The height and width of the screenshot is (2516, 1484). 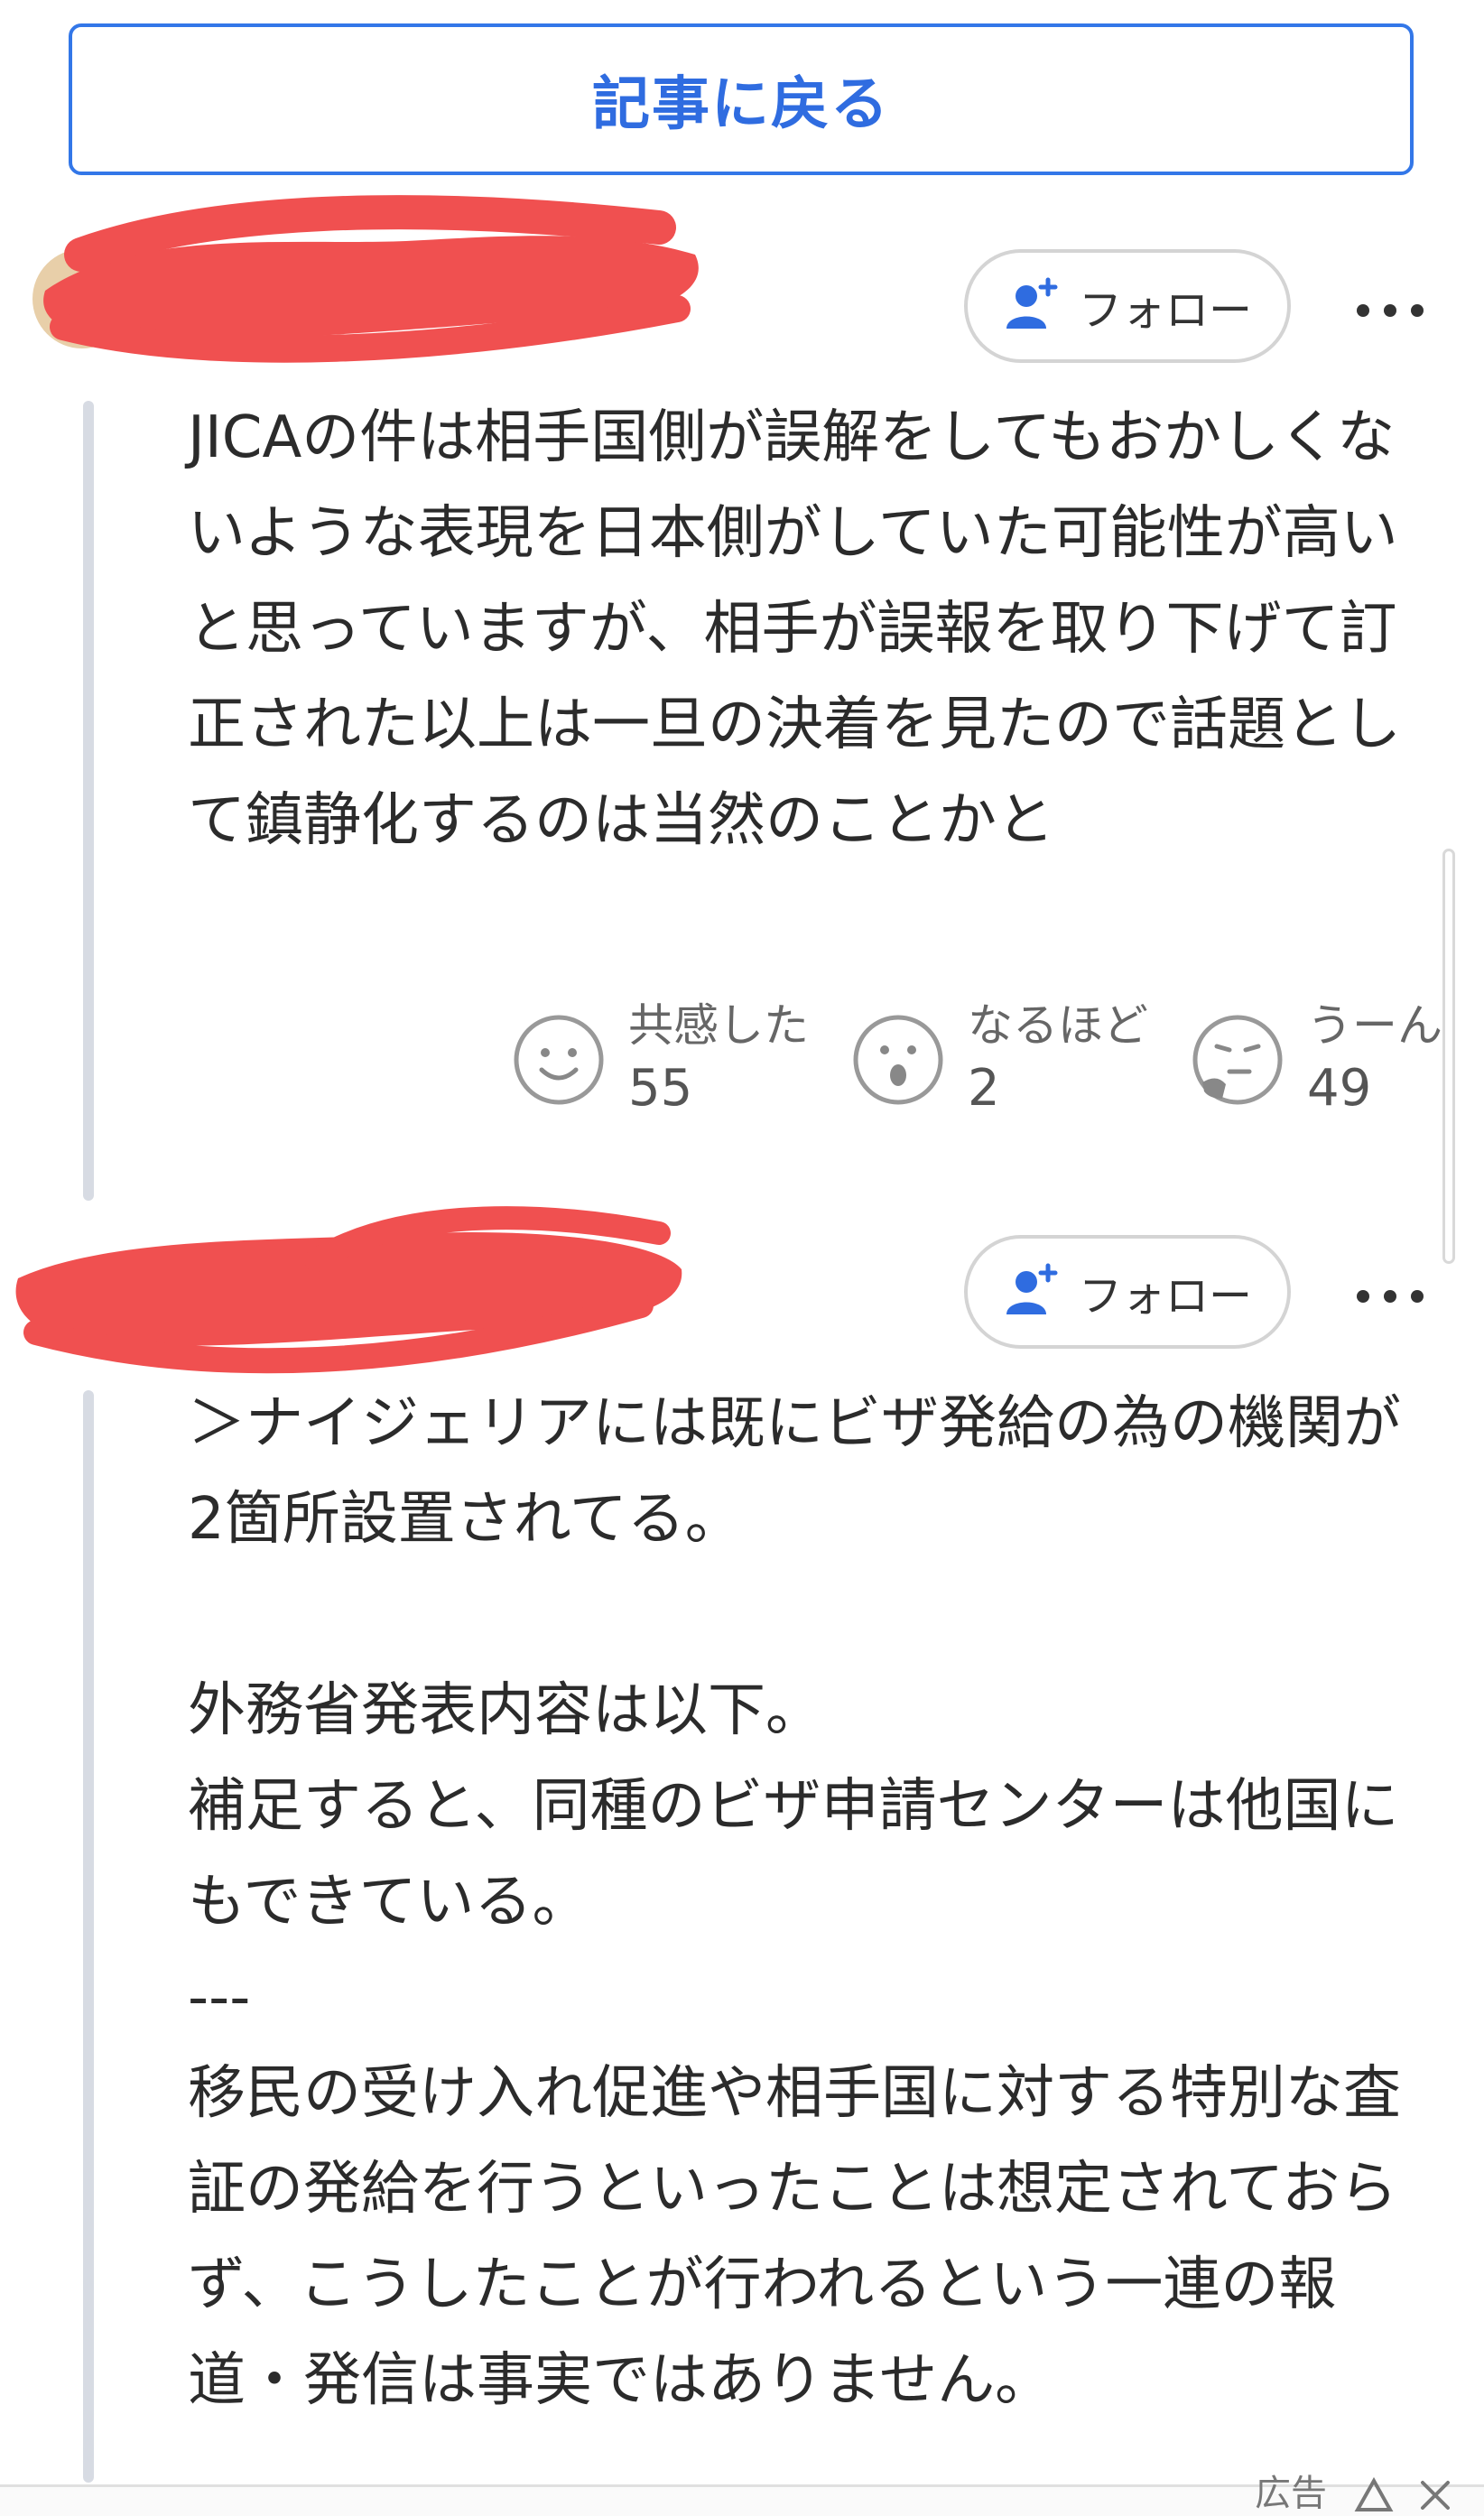 I want to click on reaction-label: なるほど, so click(x=1058, y=1025).